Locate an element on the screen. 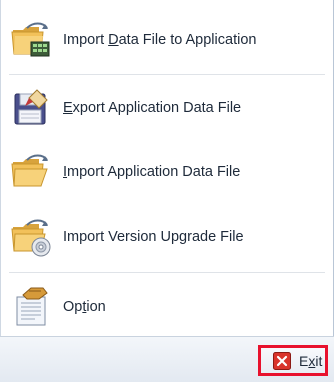 The image size is (334, 382). menu-item-import-version-upgrade-file: Import Version Upgrade File is located at coordinates (168, 237).